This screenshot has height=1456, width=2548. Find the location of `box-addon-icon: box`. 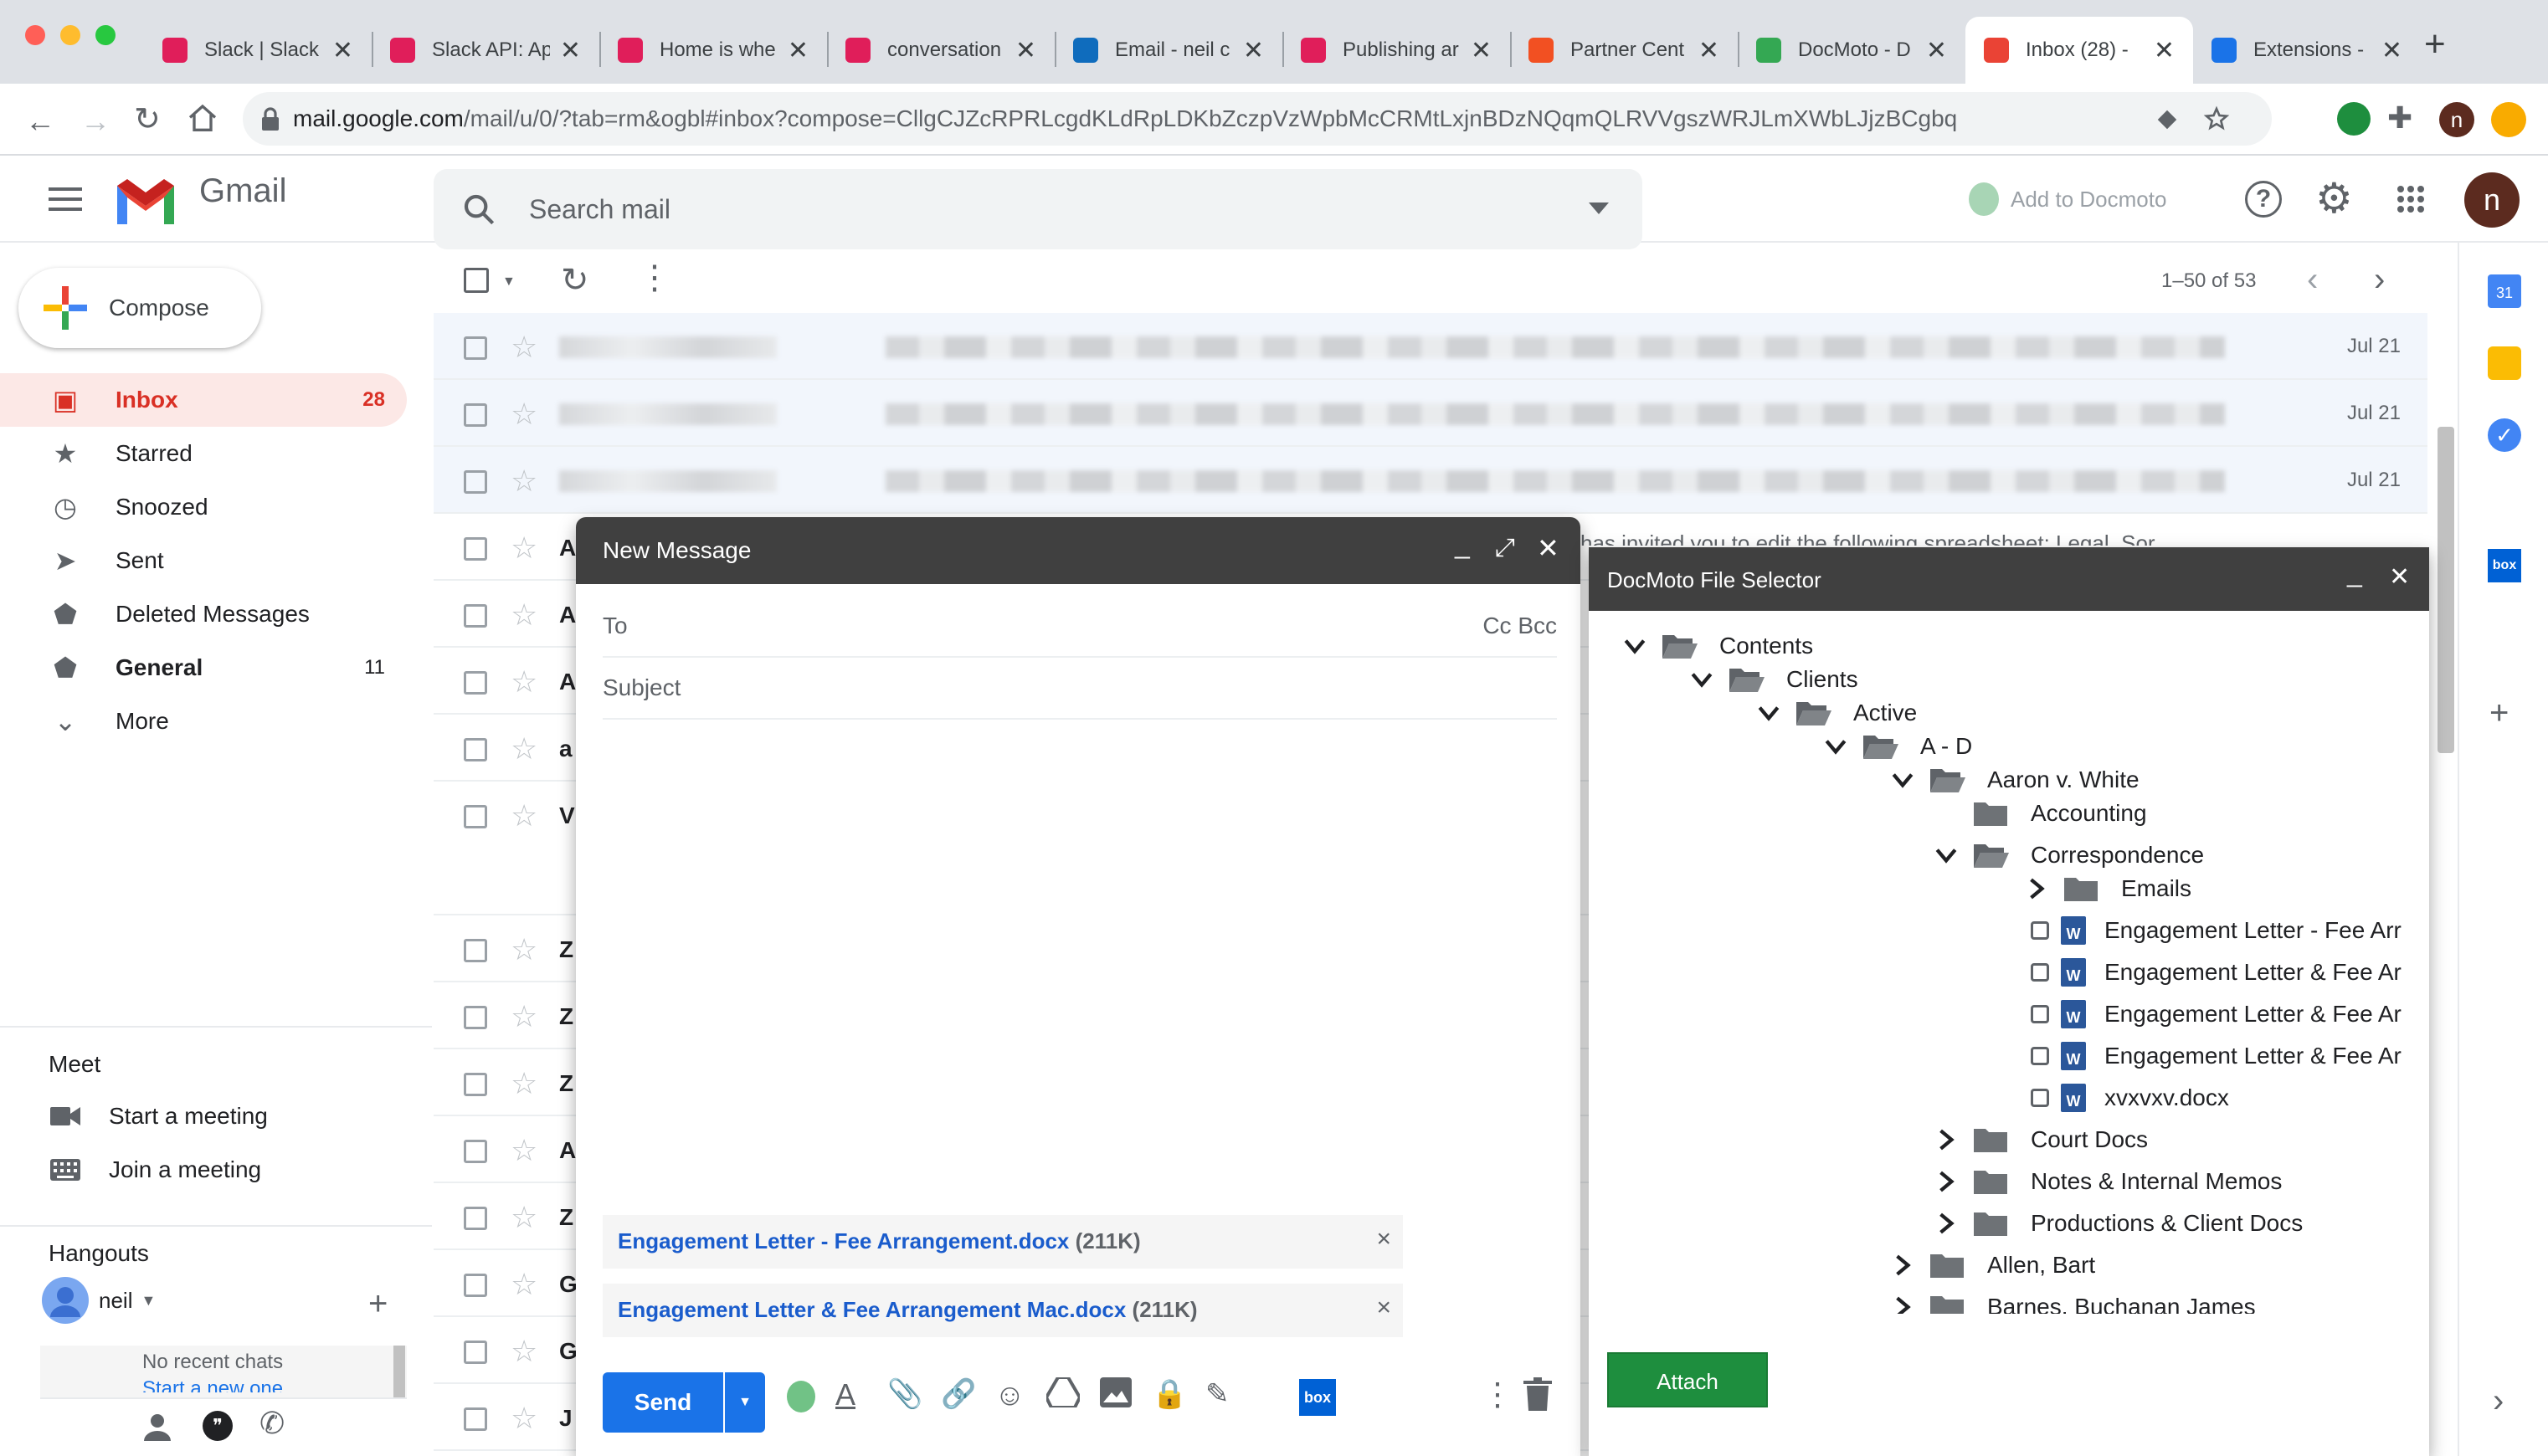

box-addon-icon: box is located at coordinates (2504, 565).